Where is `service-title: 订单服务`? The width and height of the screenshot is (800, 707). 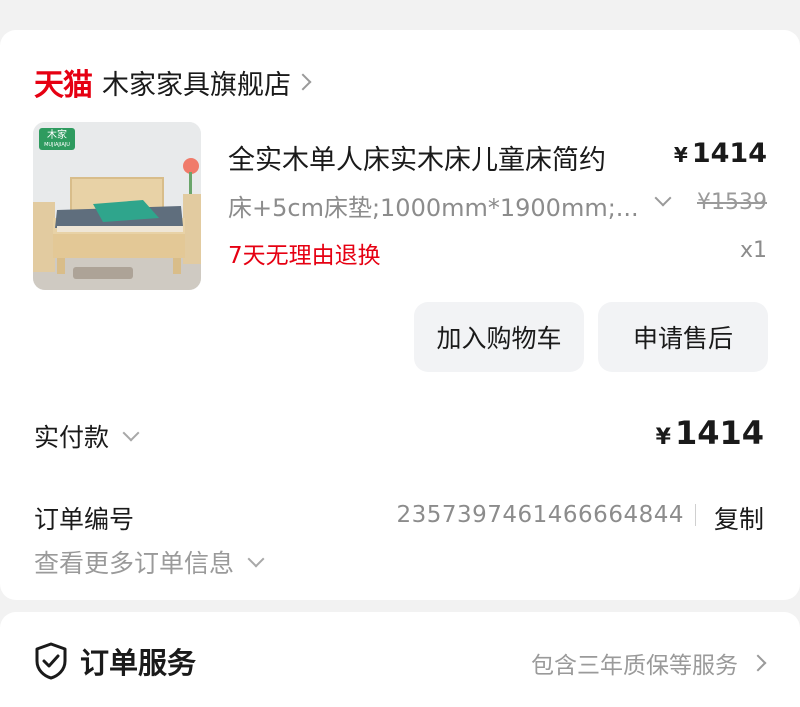 service-title: 订单服务 is located at coordinates (138, 663).